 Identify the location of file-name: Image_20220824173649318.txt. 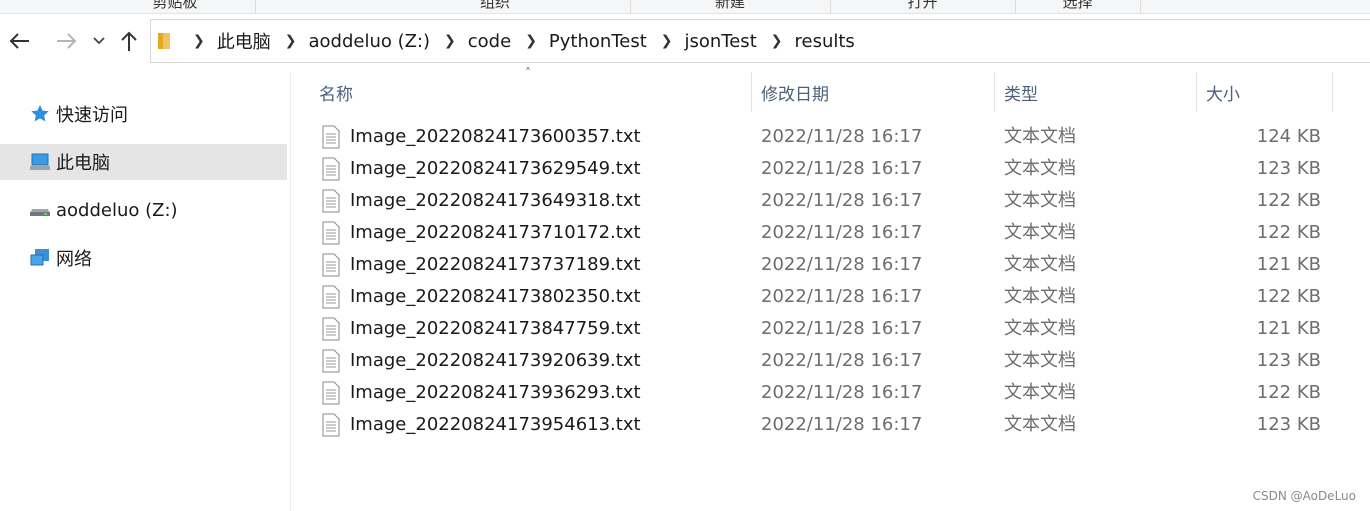
(495, 200).